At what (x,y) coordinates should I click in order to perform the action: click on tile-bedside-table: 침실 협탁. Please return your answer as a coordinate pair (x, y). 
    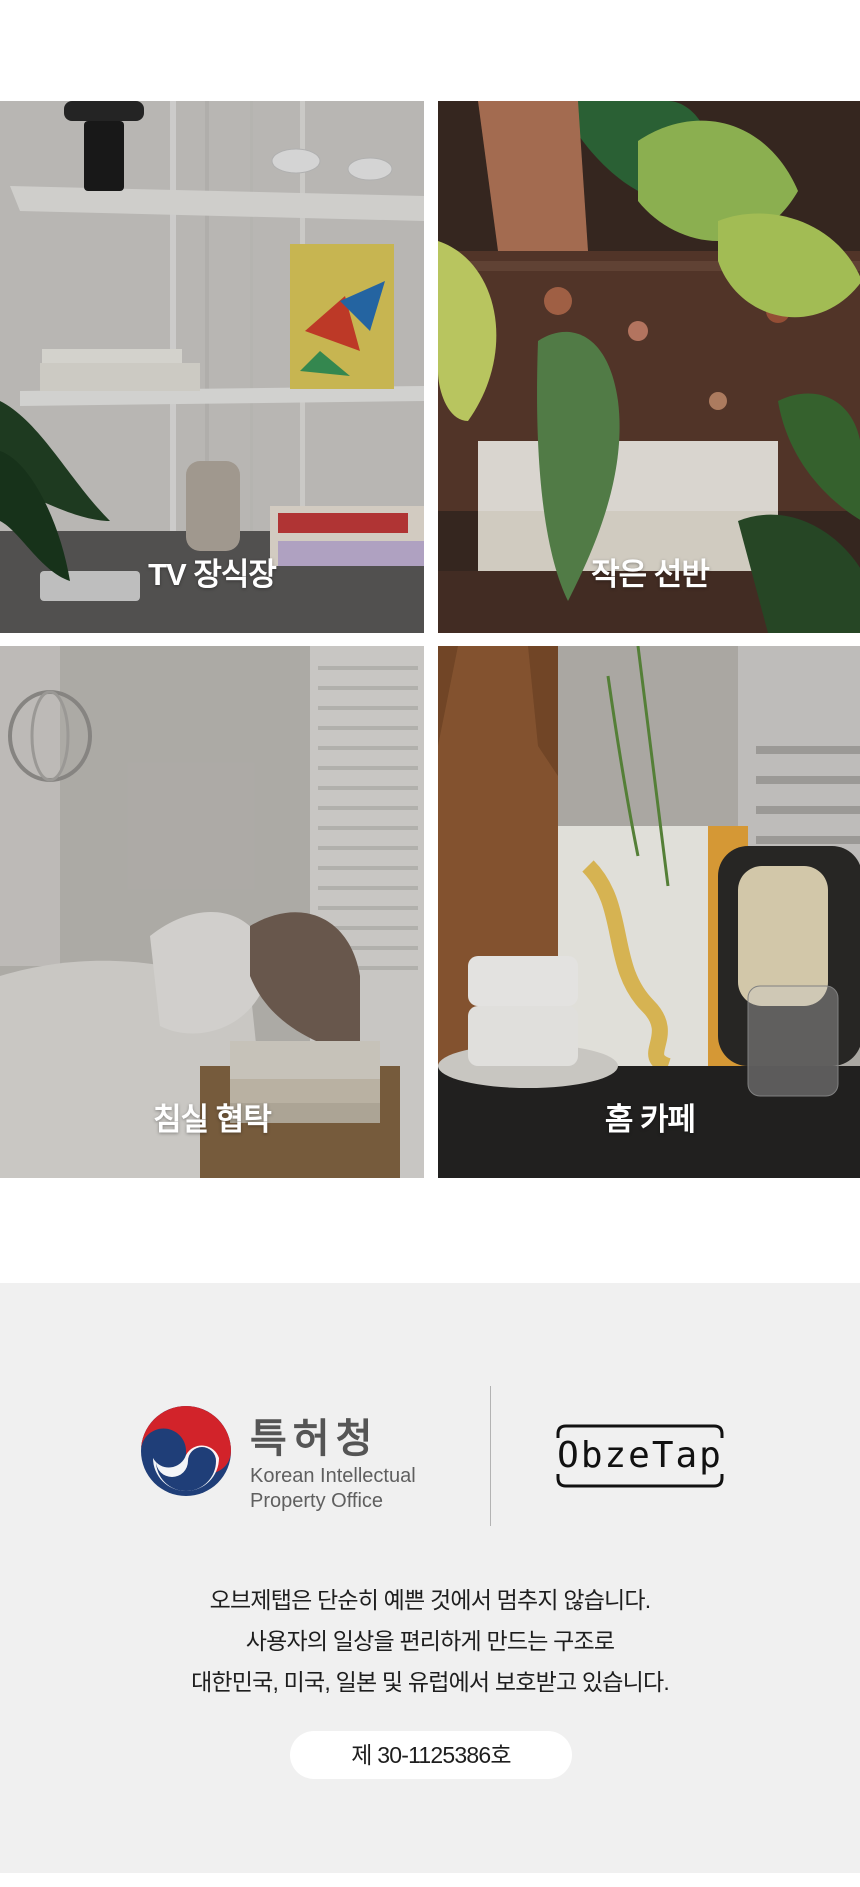
    Looking at the image, I should click on (212, 912).